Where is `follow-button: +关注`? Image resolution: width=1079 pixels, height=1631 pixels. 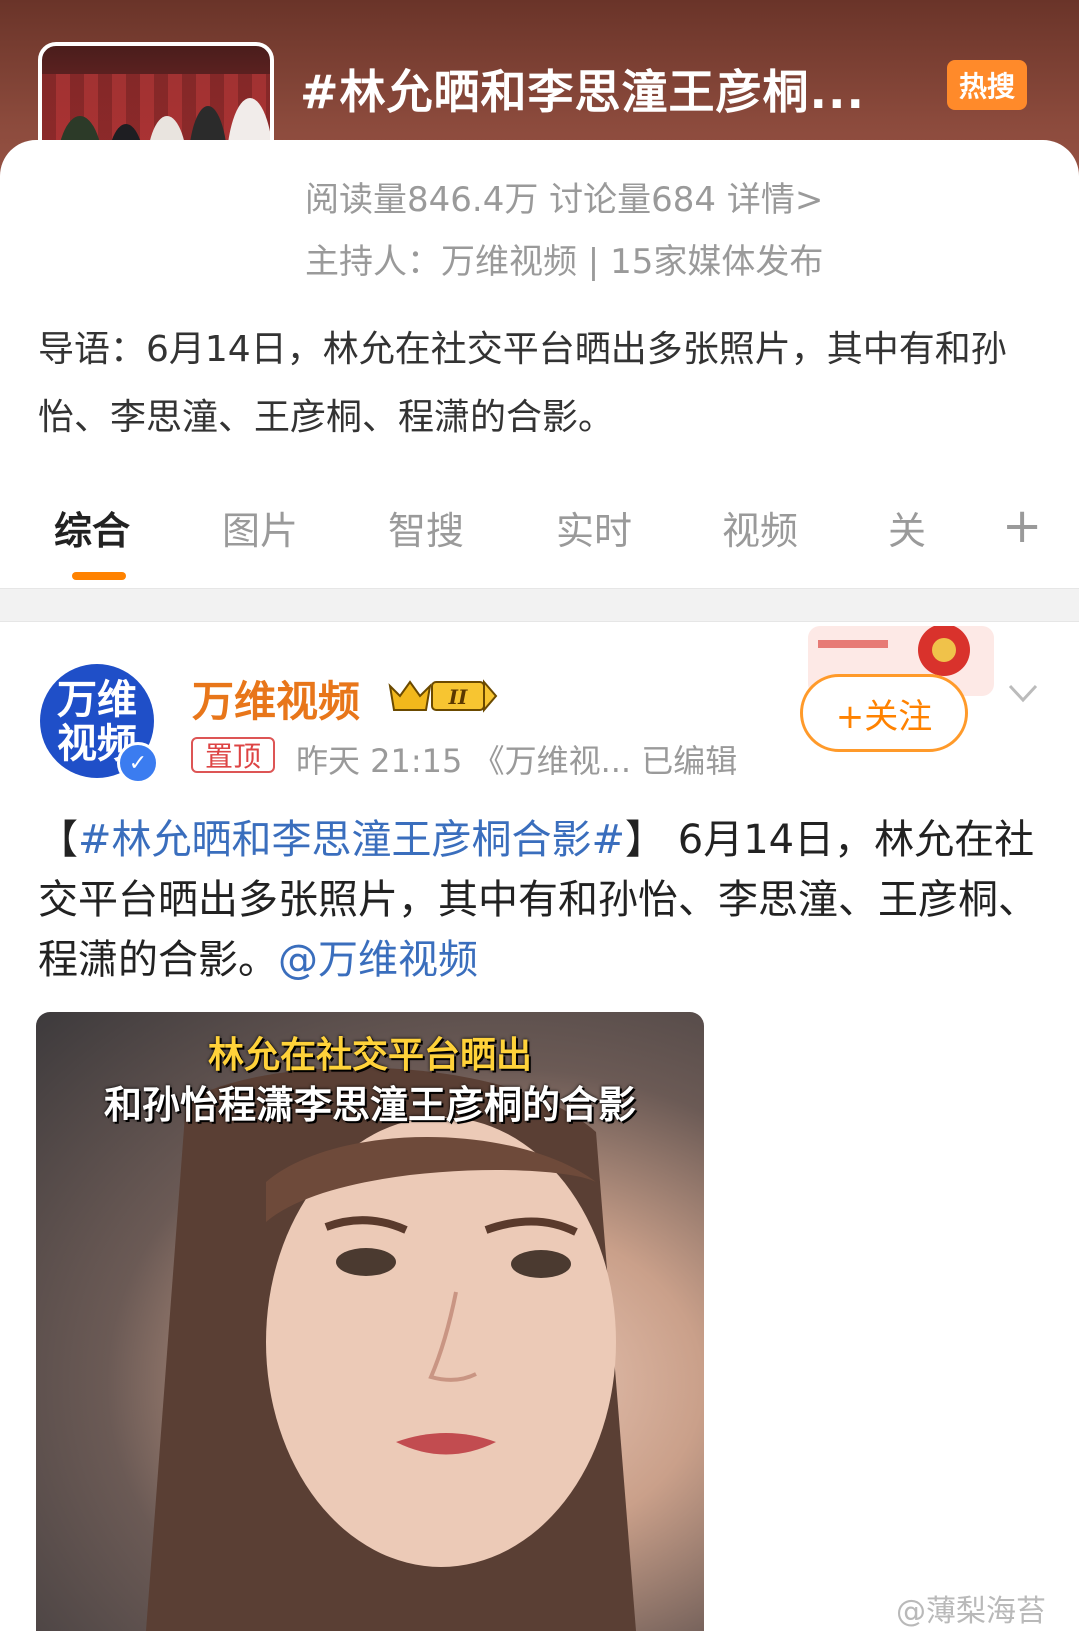
follow-button: +关注 is located at coordinates (884, 713).